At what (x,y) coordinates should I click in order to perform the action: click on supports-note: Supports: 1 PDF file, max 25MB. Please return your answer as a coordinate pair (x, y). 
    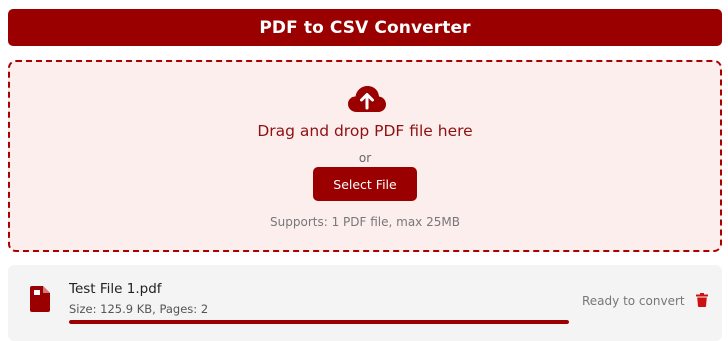
    Looking at the image, I should click on (365, 222).